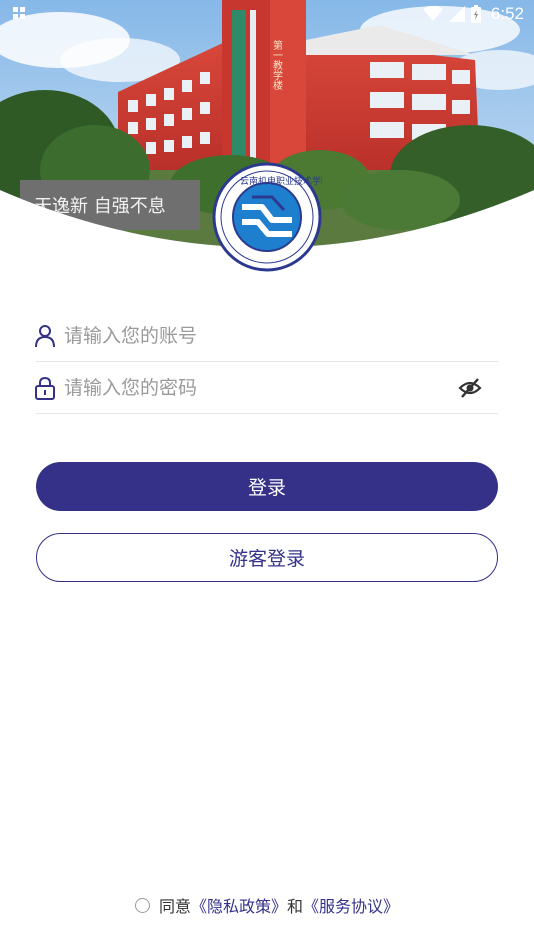  What do you see at coordinates (281, 387) in the screenshot?
I see `password-input` at bounding box center [281, 387].